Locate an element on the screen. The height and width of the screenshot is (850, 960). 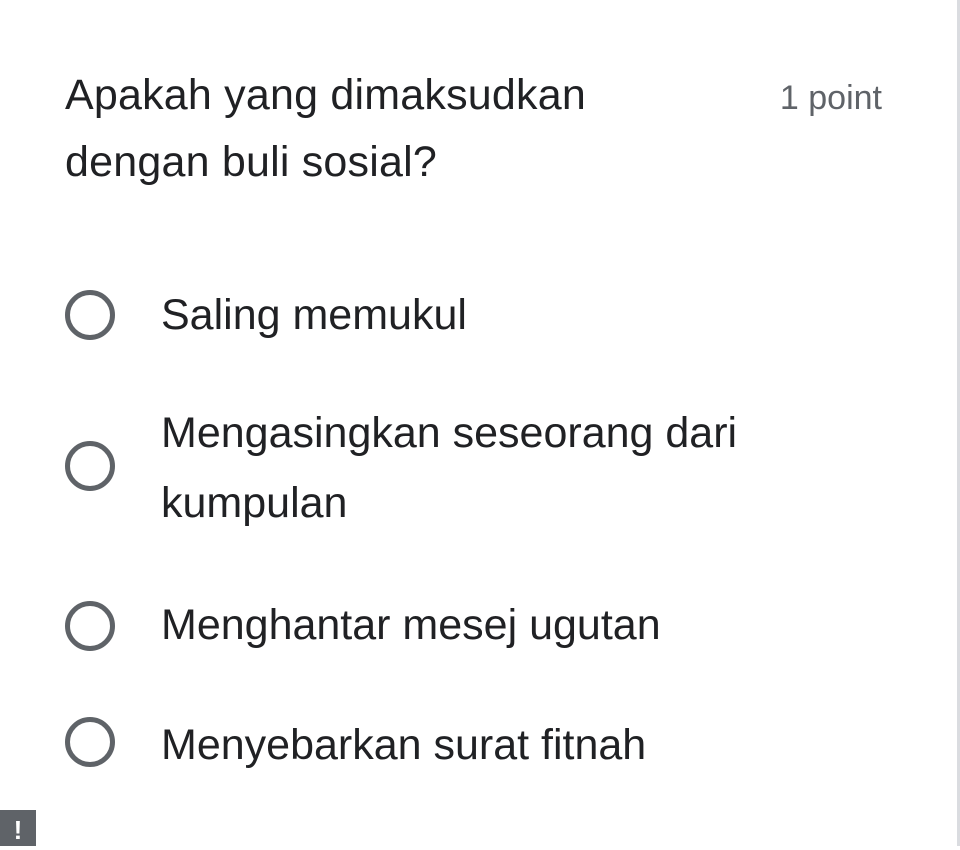
points-label: 1 point is located at coordinates (830, 98).